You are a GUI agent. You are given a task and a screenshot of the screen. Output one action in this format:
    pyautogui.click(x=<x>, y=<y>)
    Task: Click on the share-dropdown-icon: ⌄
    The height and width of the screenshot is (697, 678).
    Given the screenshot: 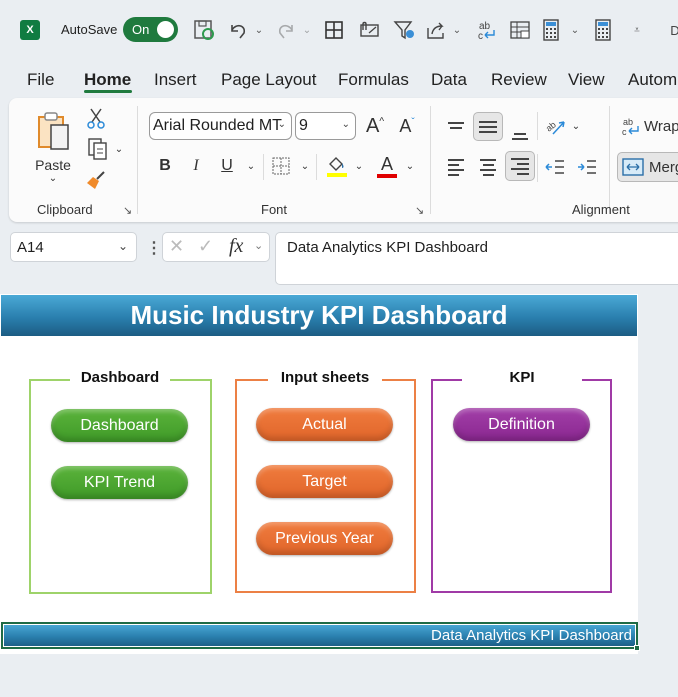 What is the action you would take?
    pyautogui.click(x=457, y=30)
    